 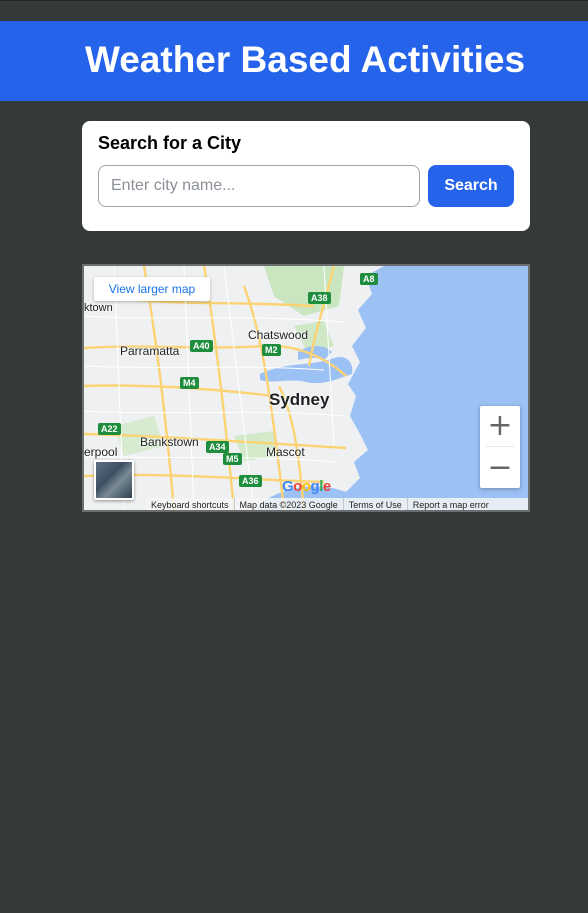 What do you see at coordinates (319, 298) in the screenshot?
I see `route-shield-a38: A38` at bounding box center [319, 298].